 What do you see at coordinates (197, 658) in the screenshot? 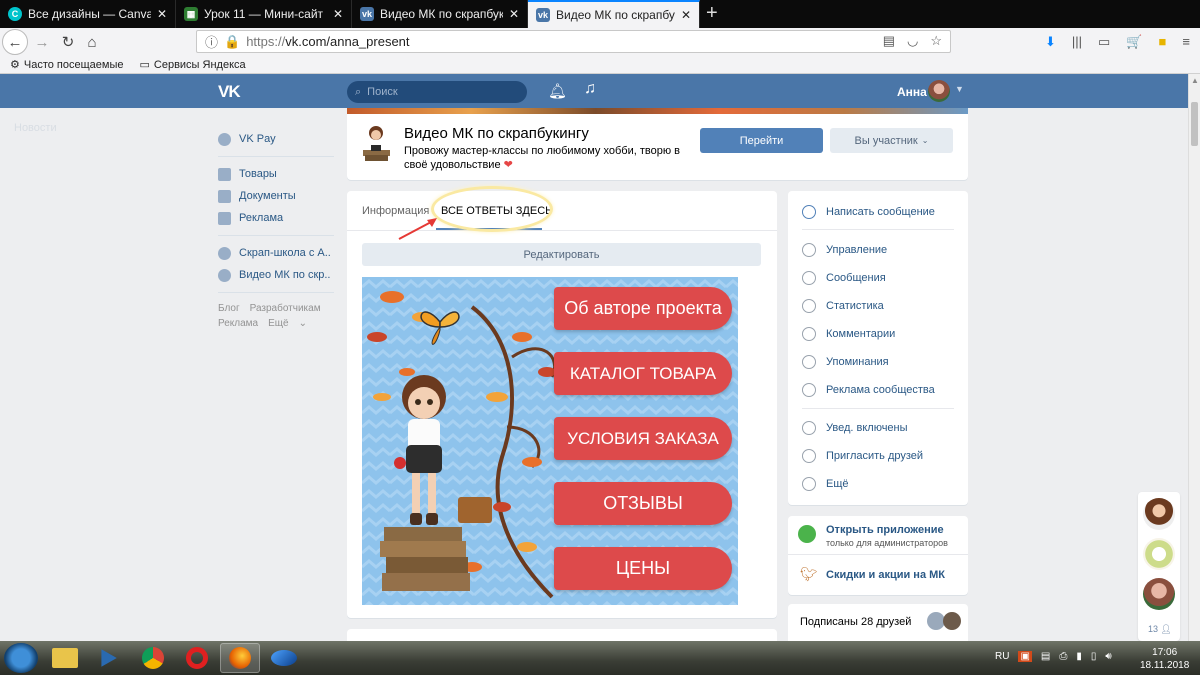
I see `opera-icon` at bounding box center [197, 658].